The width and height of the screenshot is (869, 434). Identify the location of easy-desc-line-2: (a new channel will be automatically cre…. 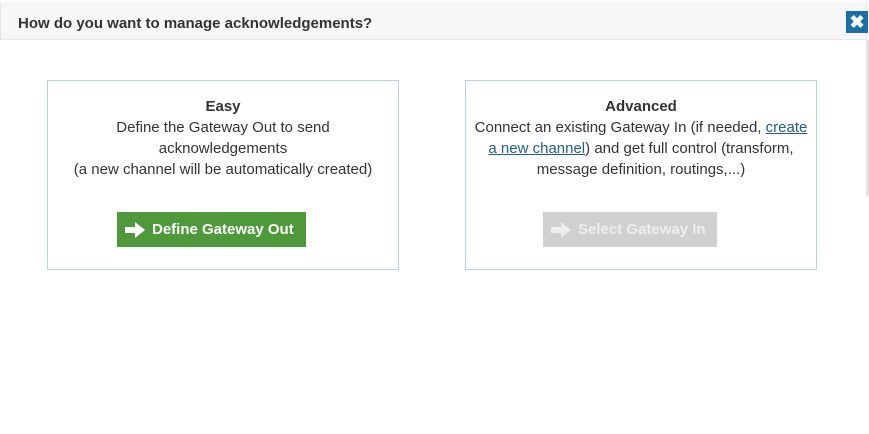
(223, 169).